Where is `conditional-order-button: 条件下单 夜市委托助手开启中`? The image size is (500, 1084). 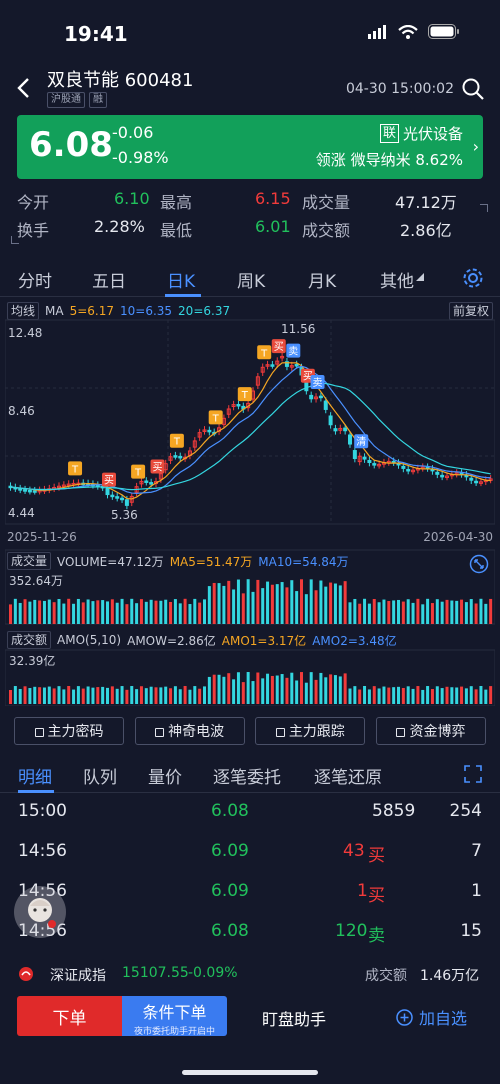
conditional-order-button: 条件下单 夜市委托助手开启中 is located at coordinates (174, 1016).